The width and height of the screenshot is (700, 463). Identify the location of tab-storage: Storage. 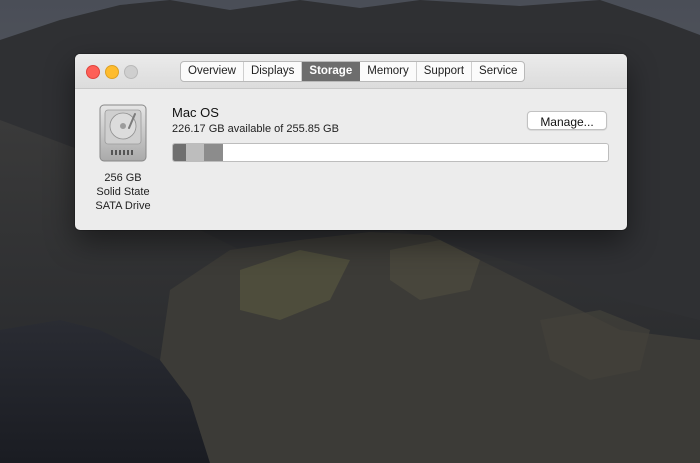
(331, 71).